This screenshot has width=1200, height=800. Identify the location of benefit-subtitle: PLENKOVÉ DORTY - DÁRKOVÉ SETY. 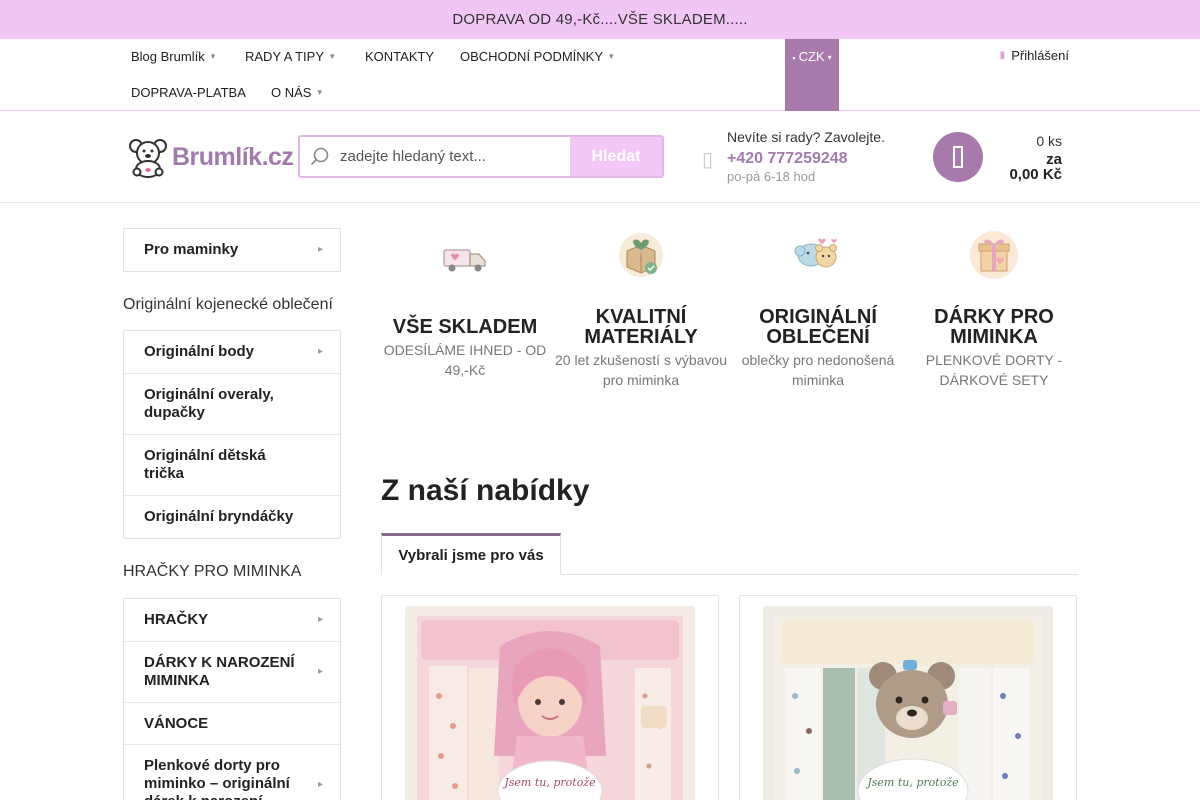
(994, 370).